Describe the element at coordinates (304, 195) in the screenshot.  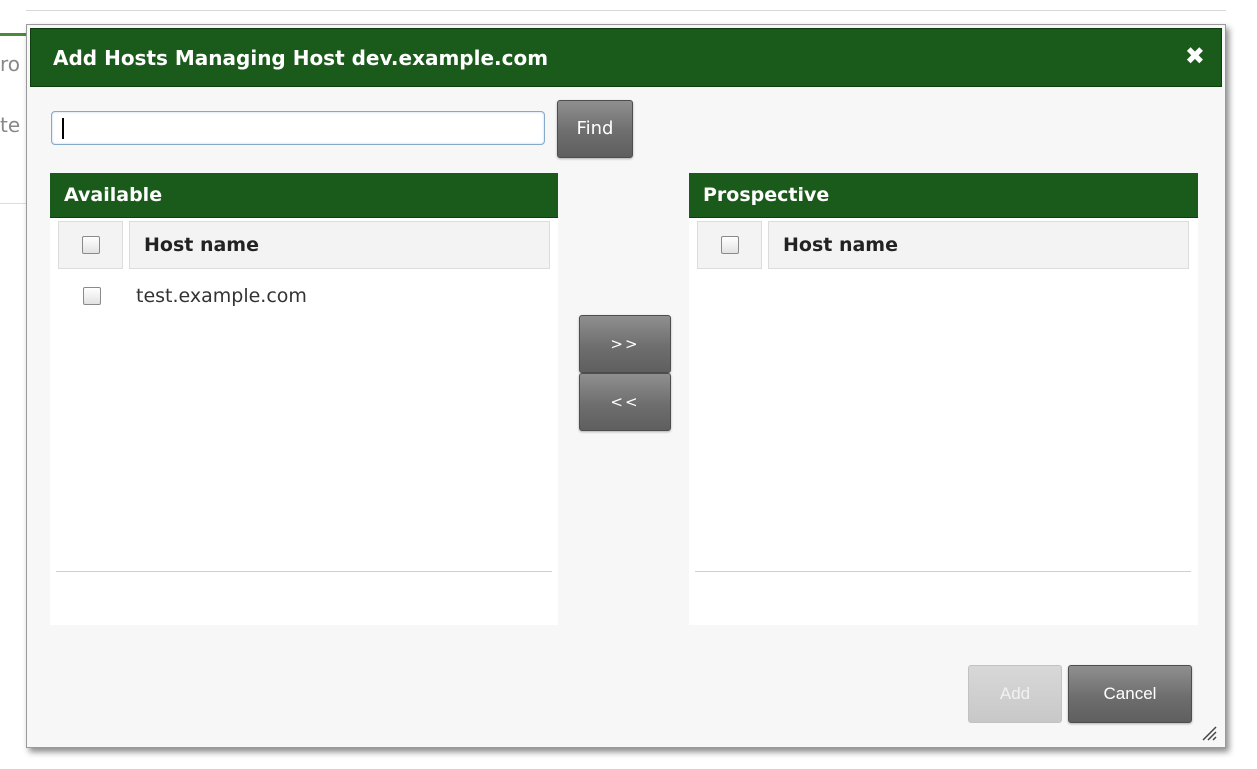
I see `available-header: Available` at that location.